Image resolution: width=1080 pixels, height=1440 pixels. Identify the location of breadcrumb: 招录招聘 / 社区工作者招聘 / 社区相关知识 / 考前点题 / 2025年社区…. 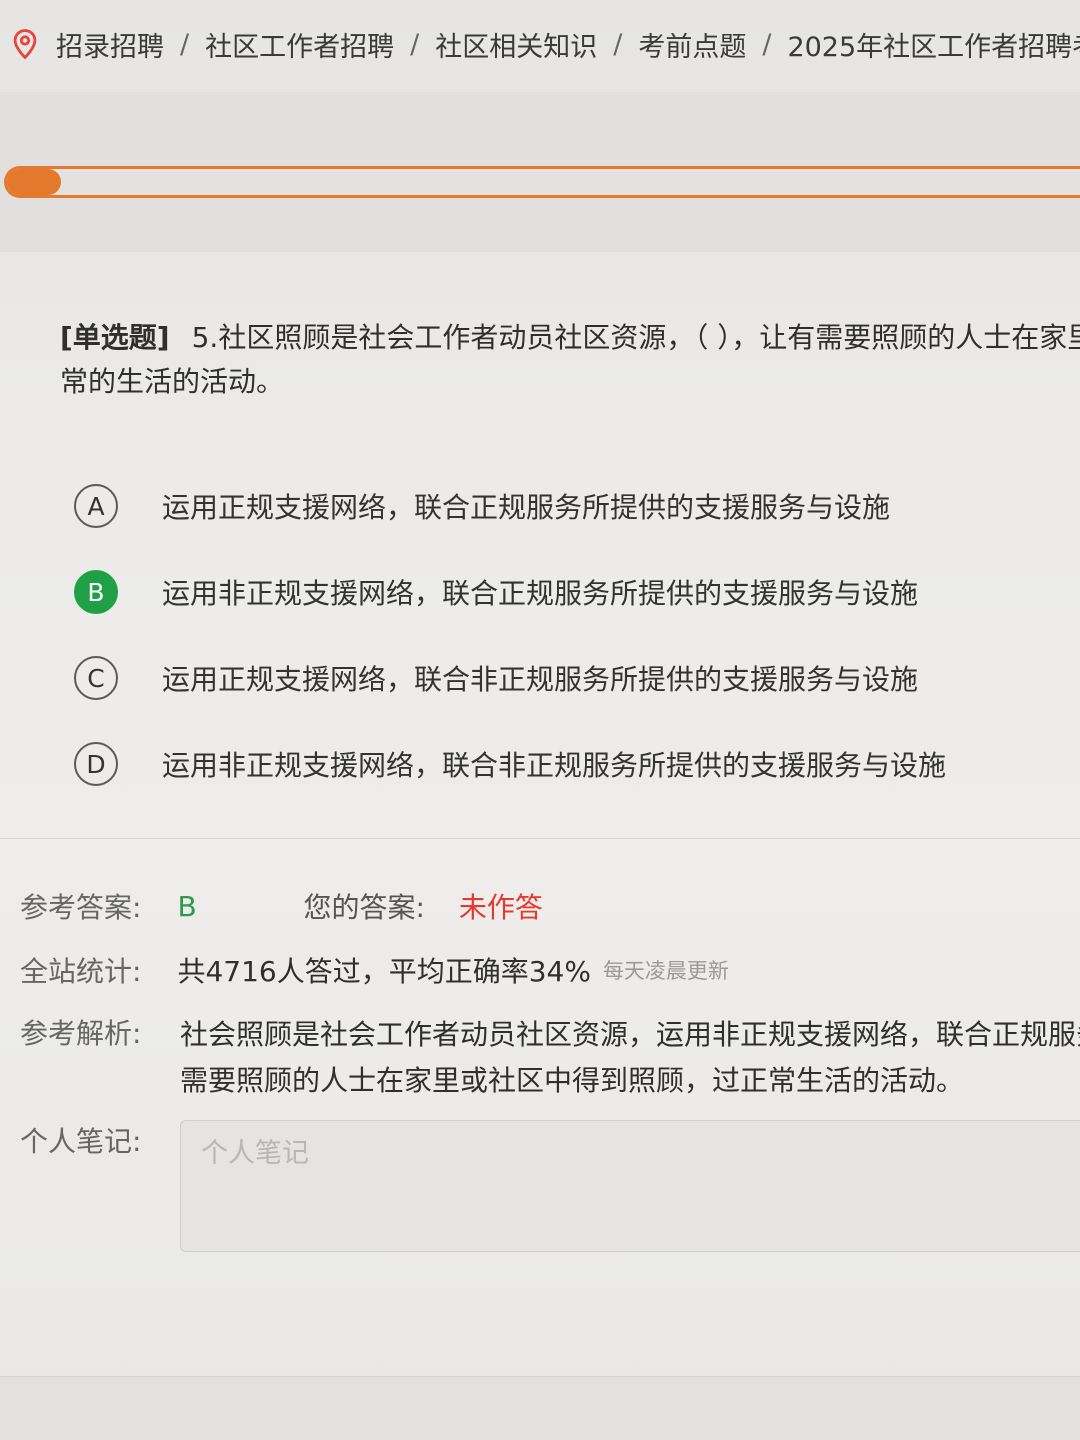
(544, 44).